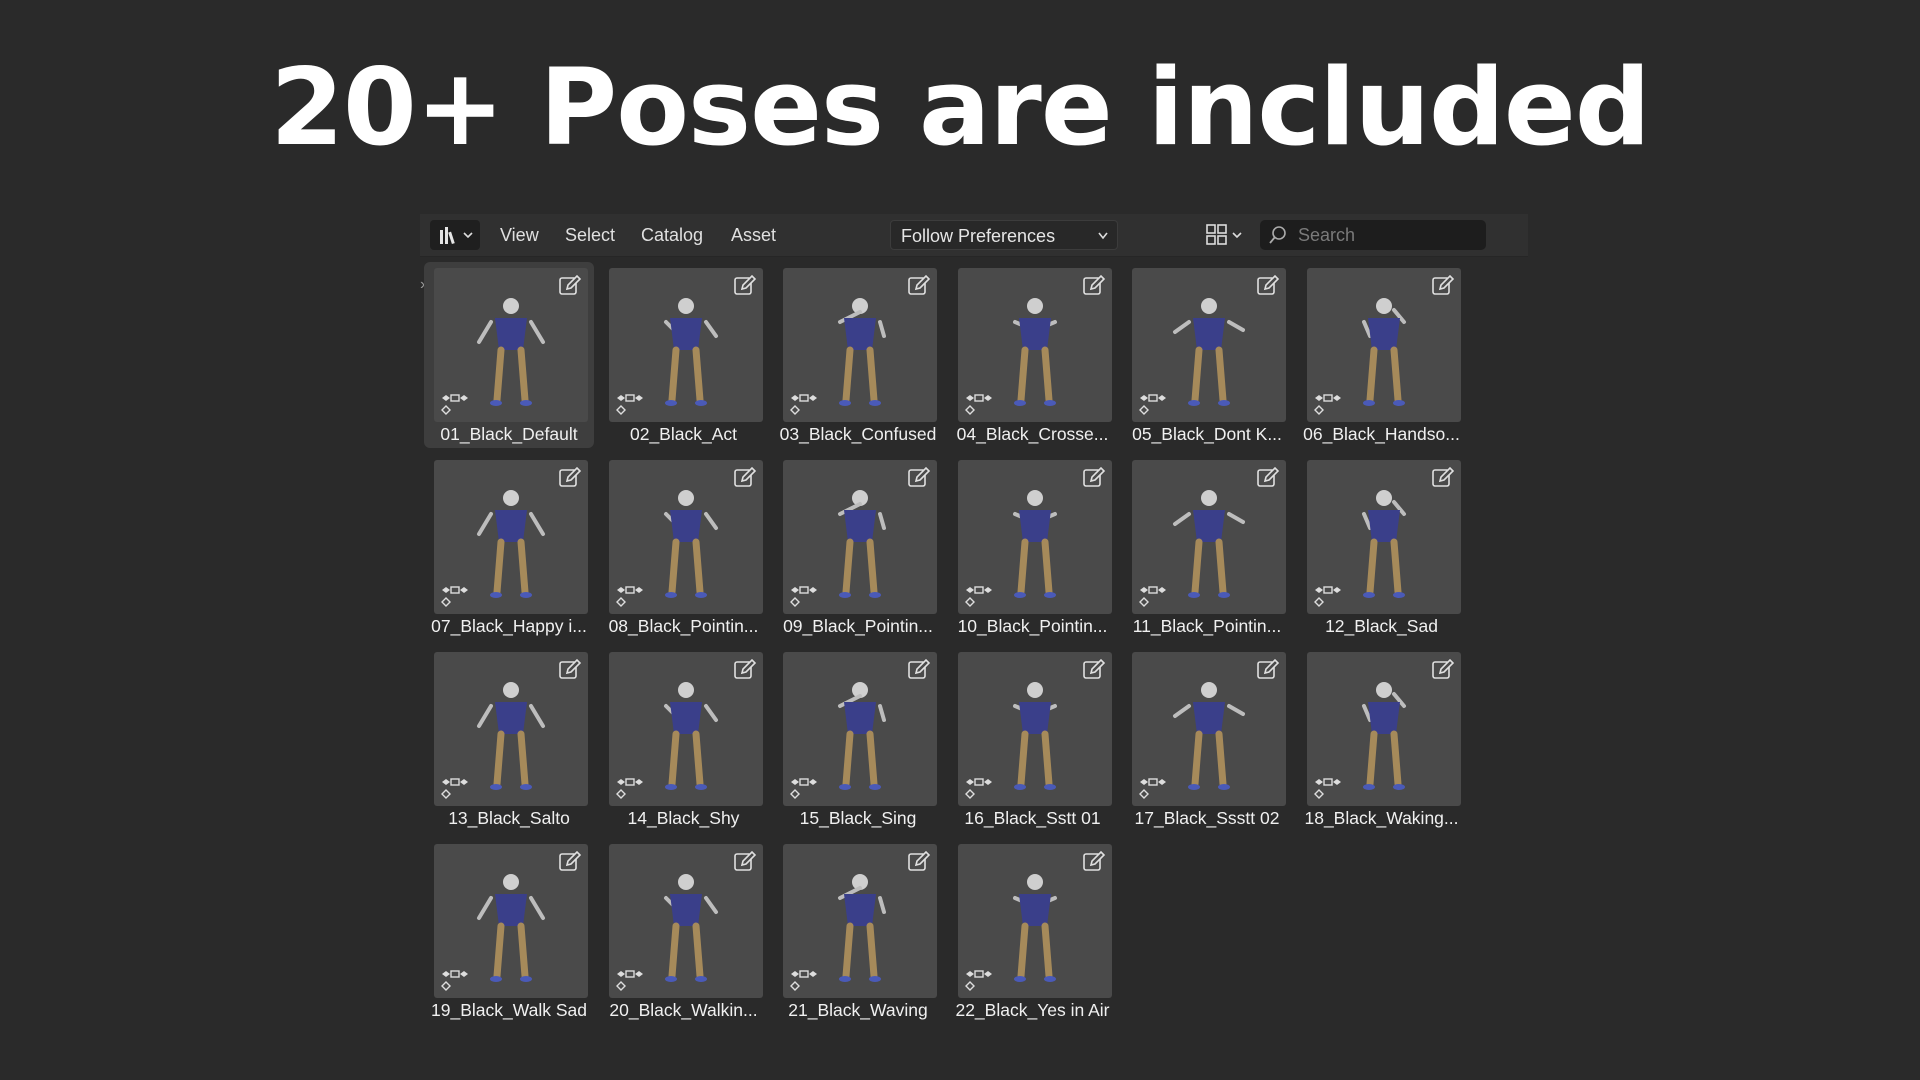 This screenshot has height=1080, width=1920. I want to click on menu-view: View, so click(519, 235).